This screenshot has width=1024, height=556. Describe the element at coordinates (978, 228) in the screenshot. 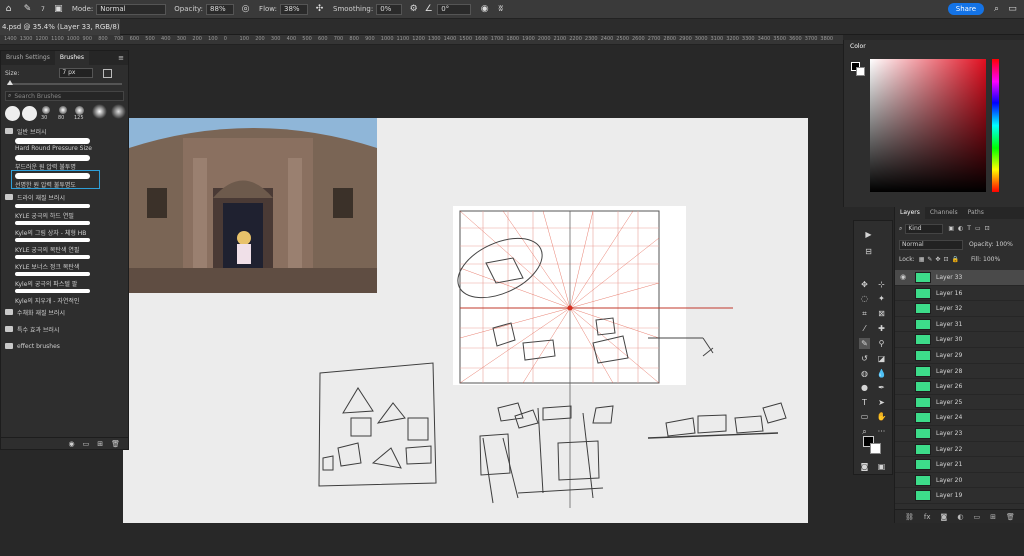

I see `filter-shape-icon: ▭` at that location.